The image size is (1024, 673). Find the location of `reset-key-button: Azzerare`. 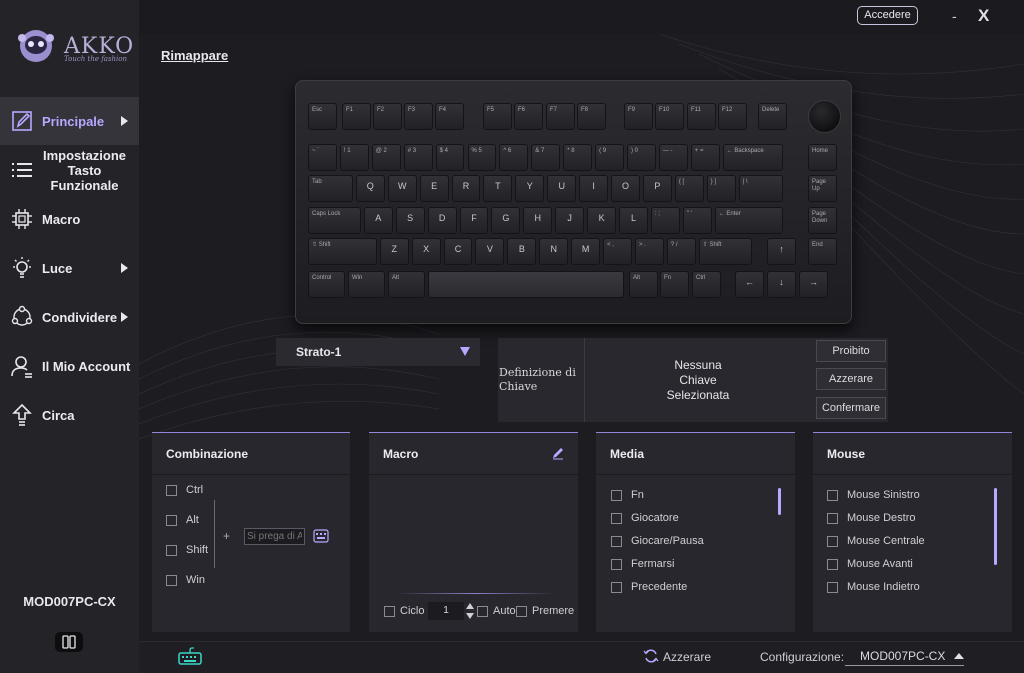

reset-key-button: Azzerare is located at coordinates (851, 379).